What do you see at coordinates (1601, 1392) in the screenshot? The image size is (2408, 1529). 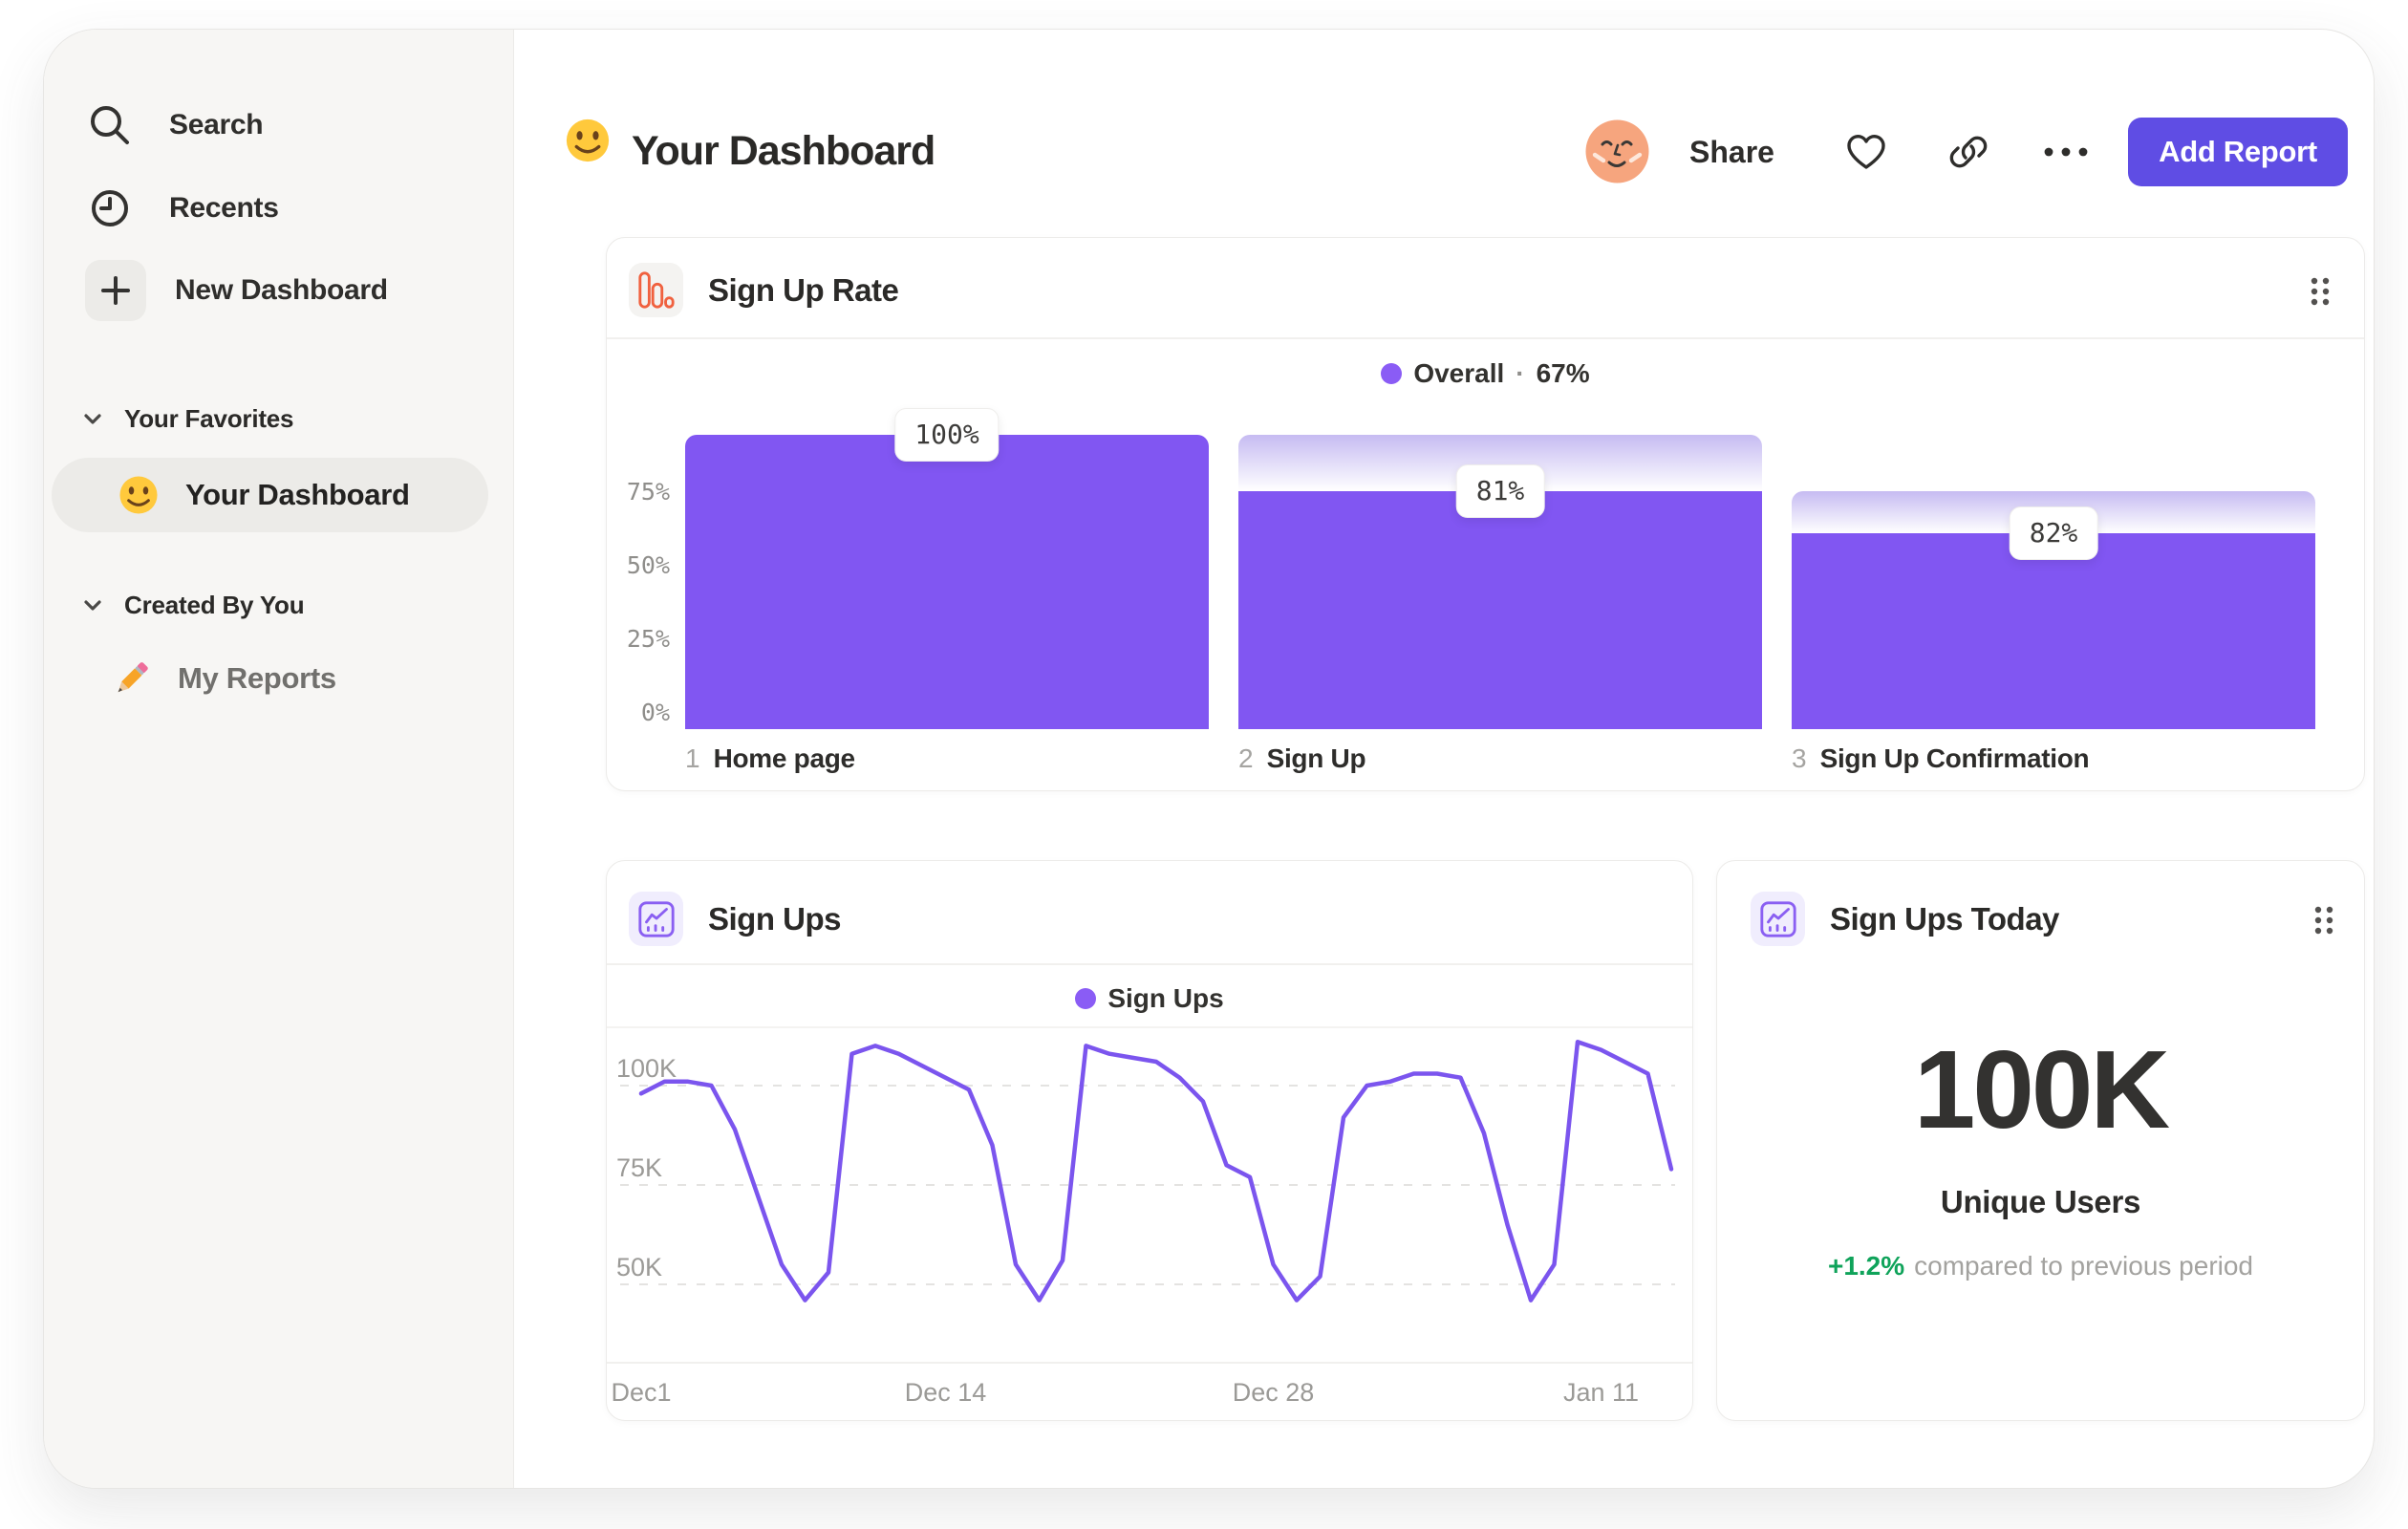 I see `line-x-tick-label: Jan 11` at bounding box center [1601, 1392].